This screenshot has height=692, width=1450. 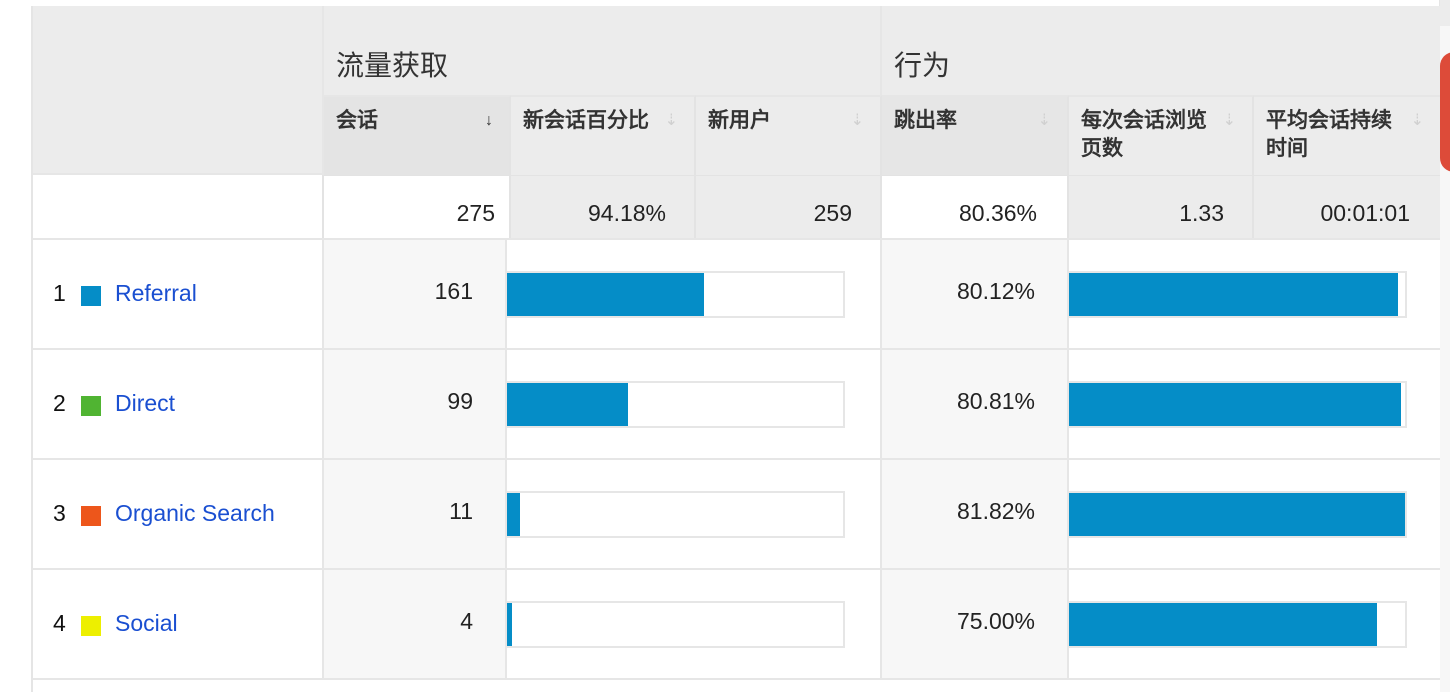 I want to click on channel-link: Referral, so click(x=156, y=293).